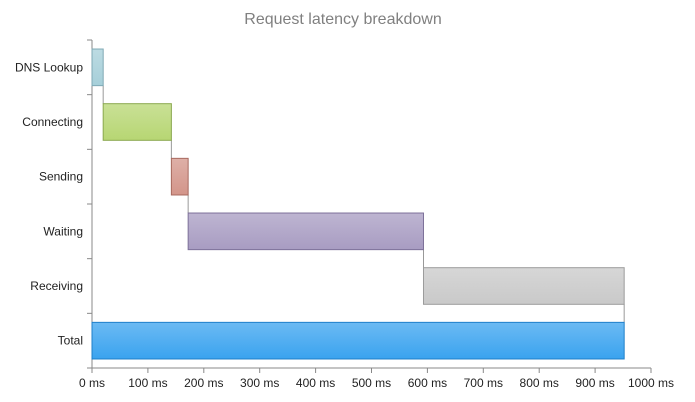  I want to click on bar-dns-lookup, so click(97, 67).